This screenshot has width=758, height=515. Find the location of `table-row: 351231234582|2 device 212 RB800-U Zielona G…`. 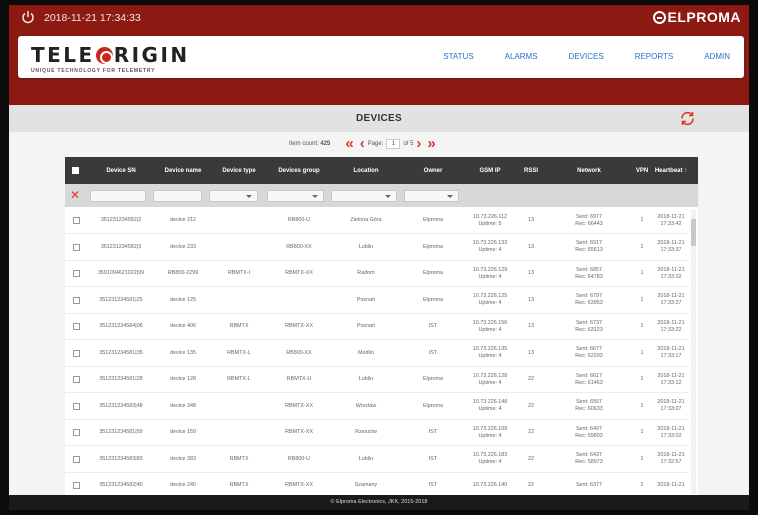

table-row: 351231234582|2 device 212 RB800-U Zielona G… is located at coordinates (377, 220).